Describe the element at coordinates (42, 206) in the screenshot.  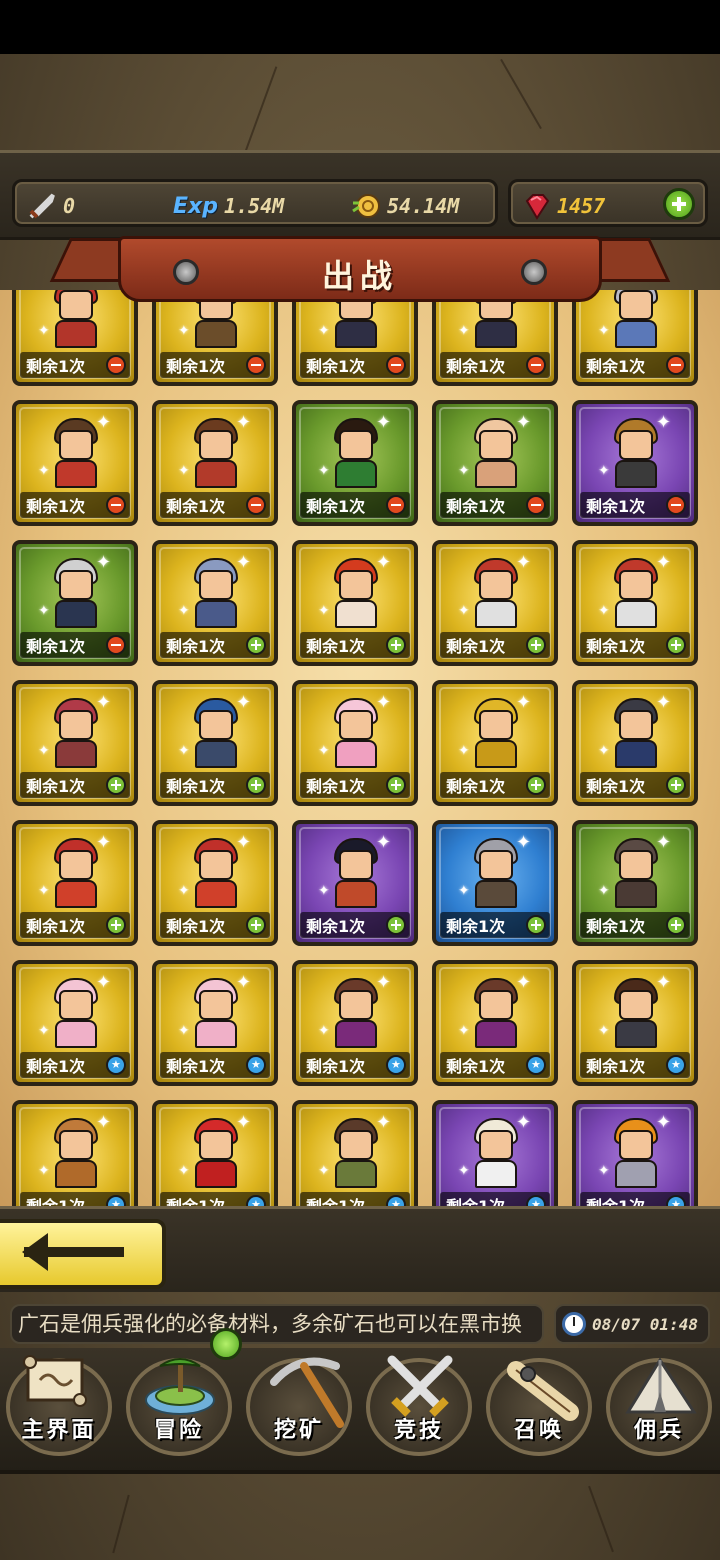
I see `sword-icon` at that location.